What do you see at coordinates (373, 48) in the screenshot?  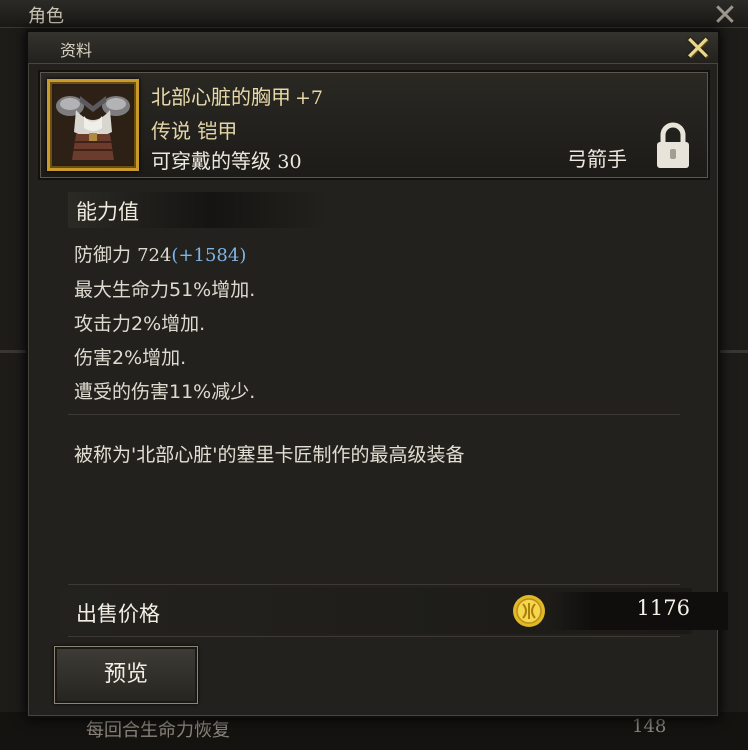 I see `panel-titlebar` at bounding box center [373, 48].